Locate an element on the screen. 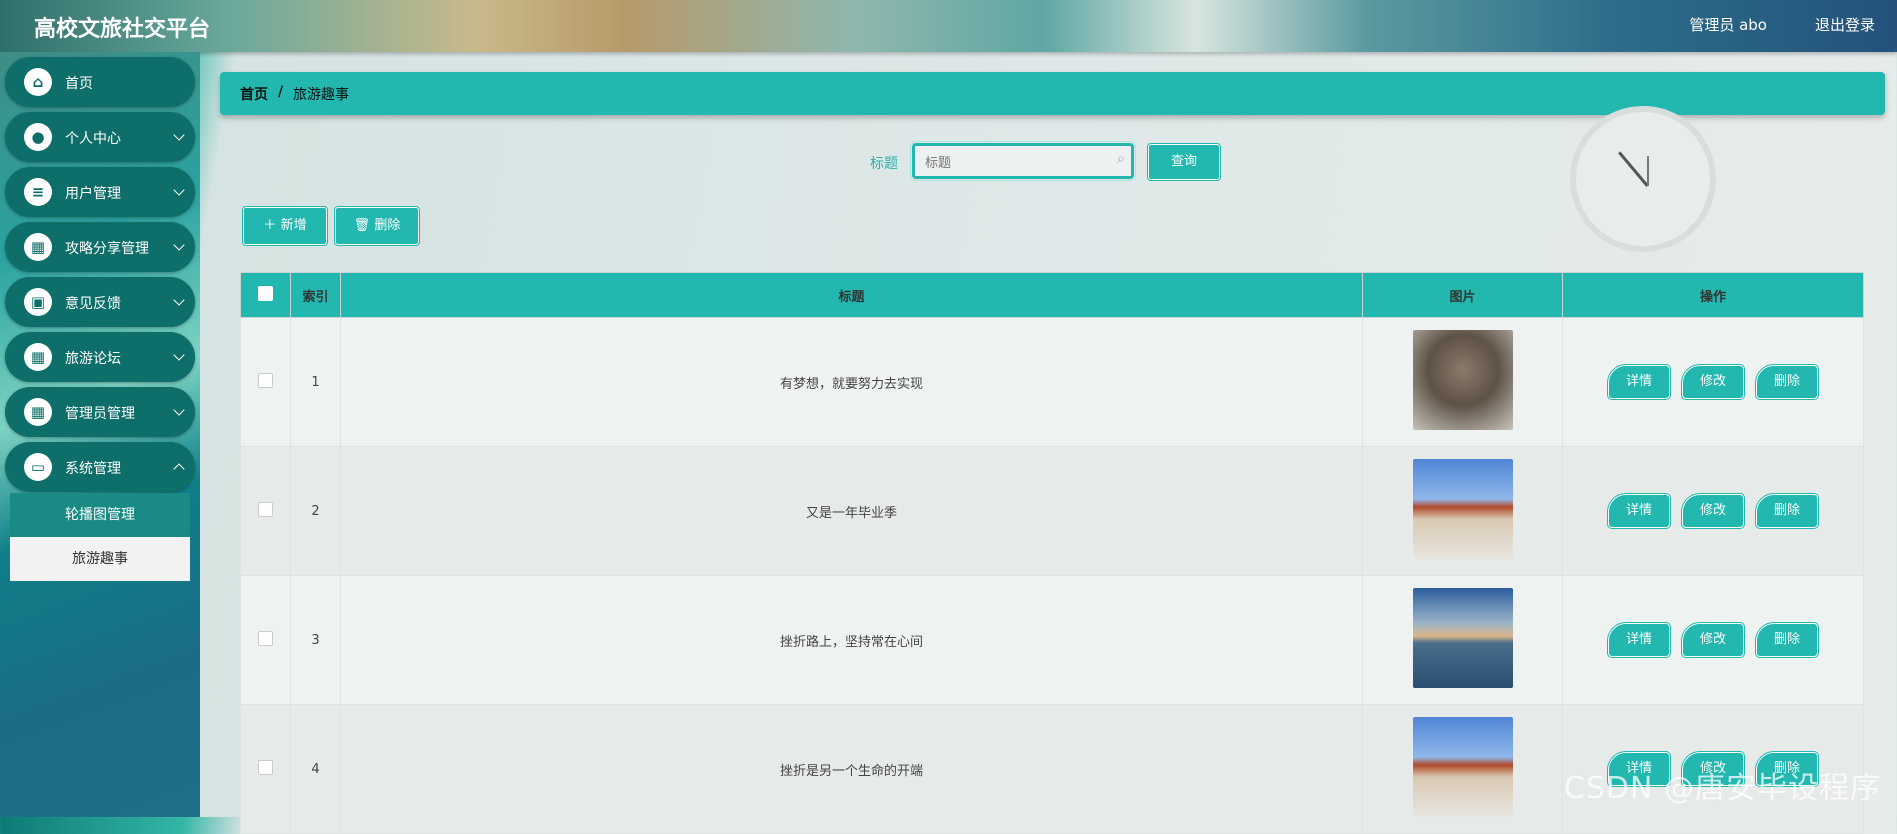 Image resolution: width=1897 pixels, height=834 pixels. query-button: 查询 is located at coordinates (1184, 162).